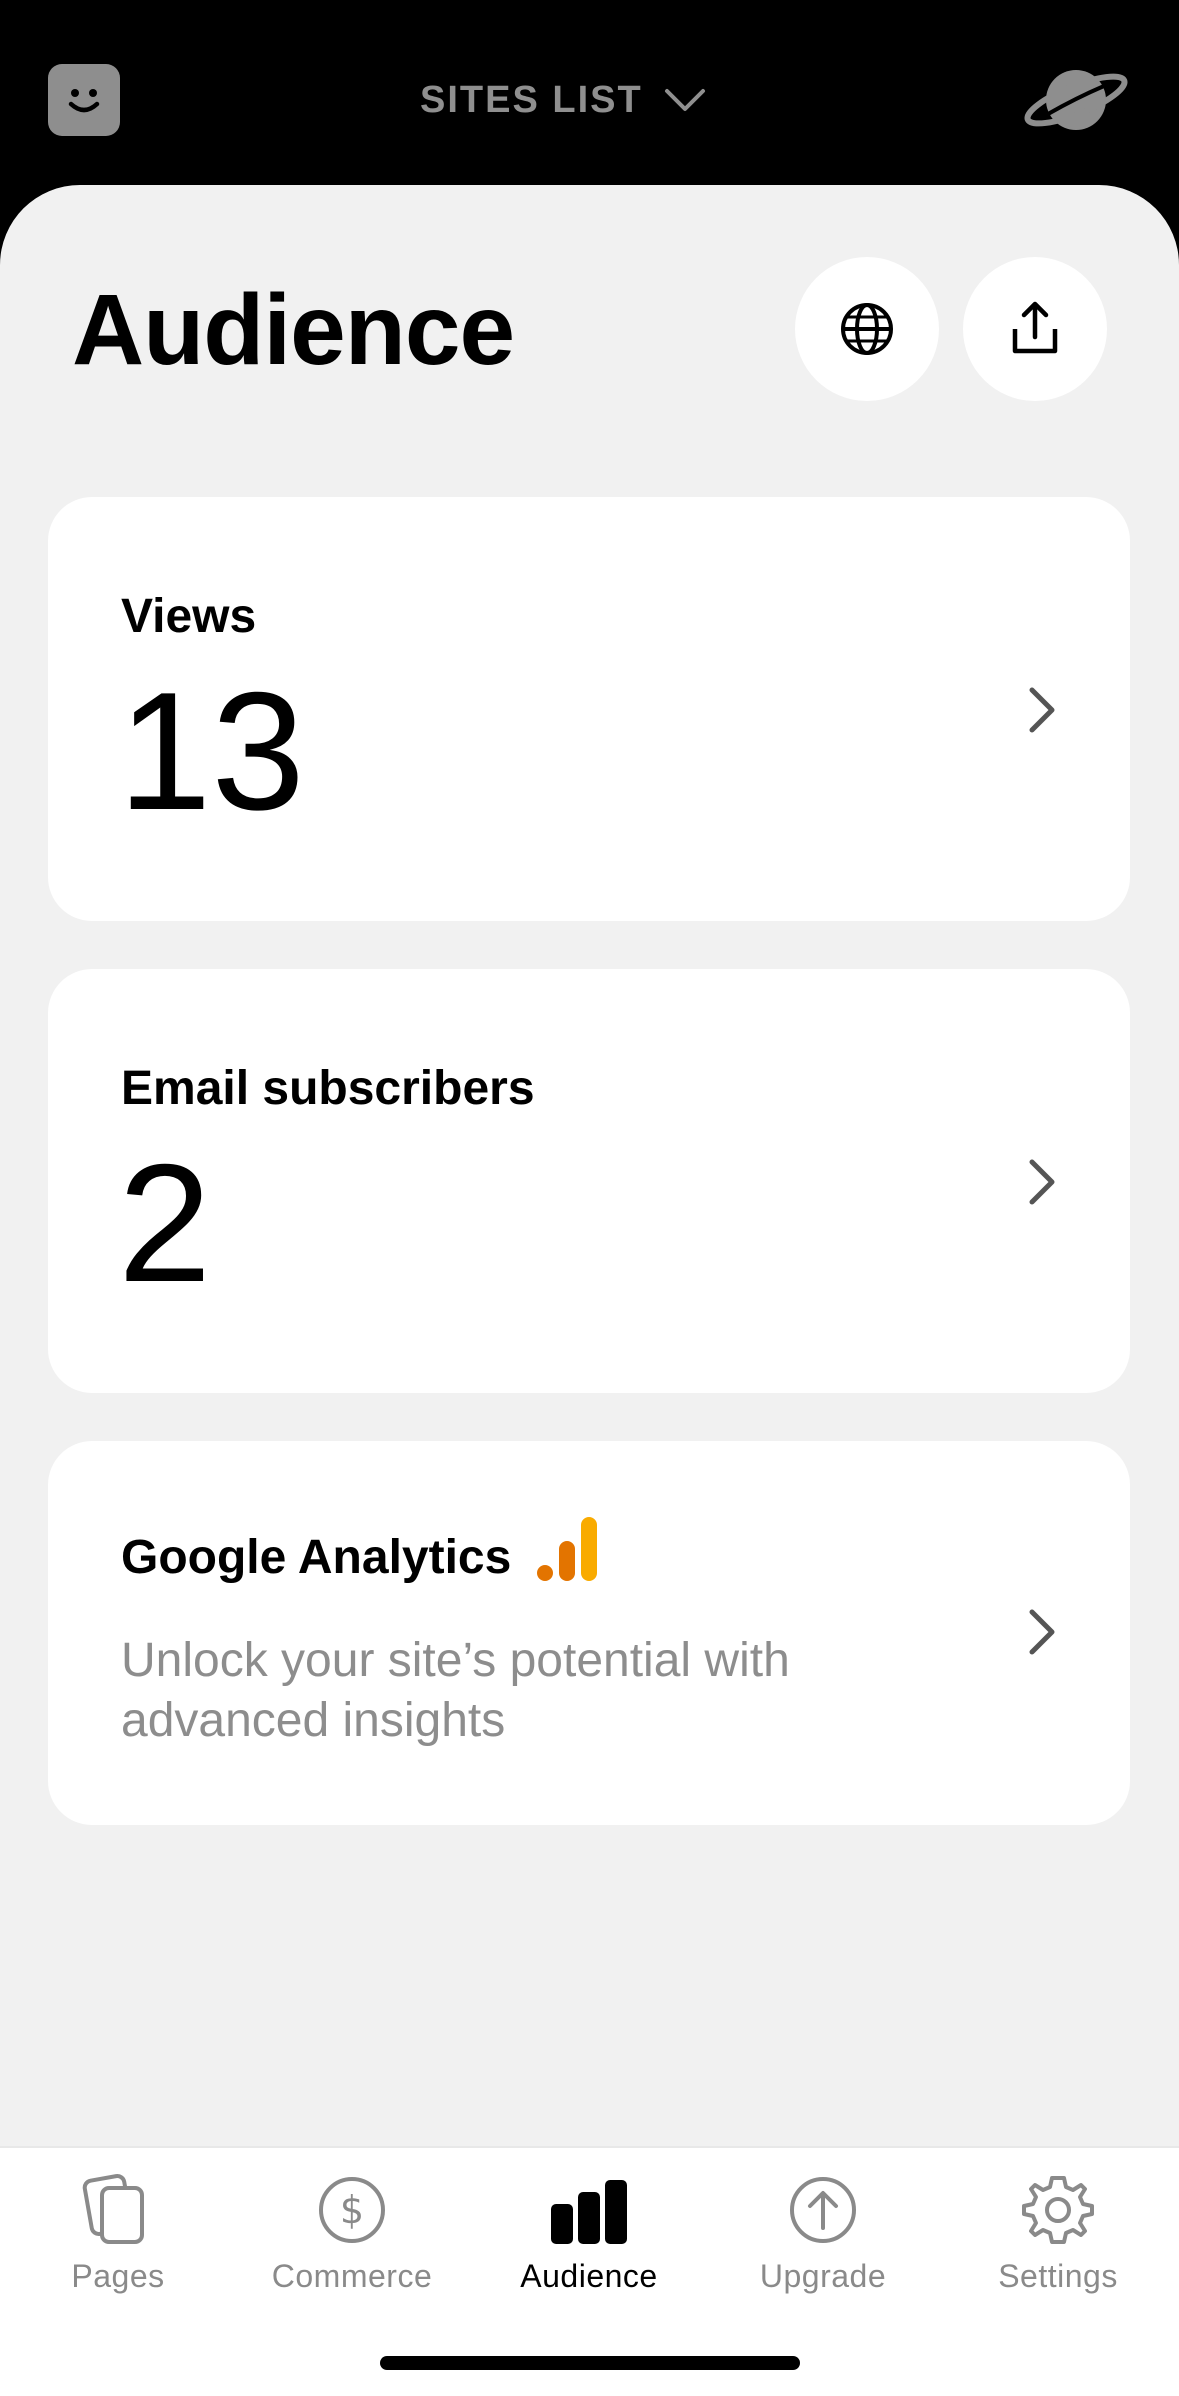 This screenshot has width=1179, height=2396. What do you see at coordinates (589, 2210) in the screenshot?
I see `bar-chart-icon` at bounding box center [589, 2210].